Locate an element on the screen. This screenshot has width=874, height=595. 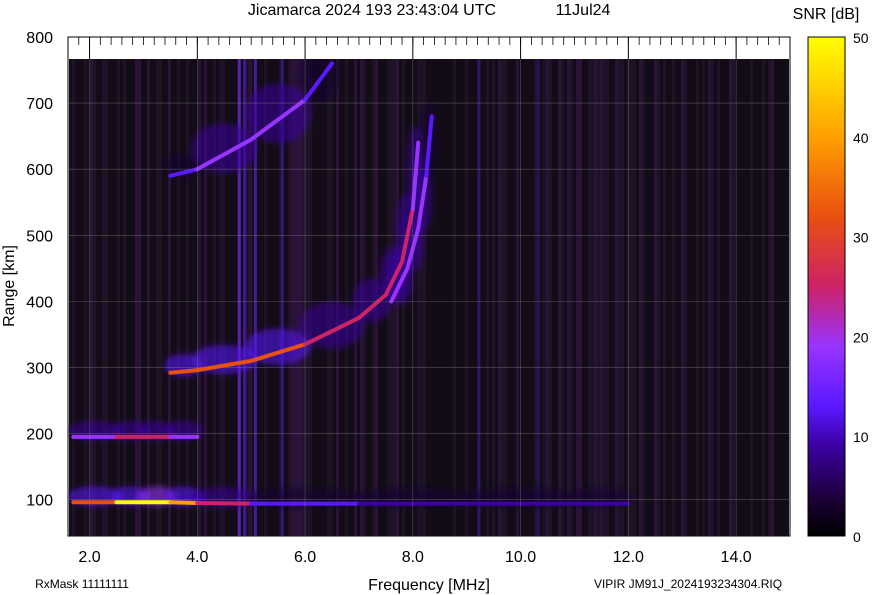
y-tick-label: 100 is located at coordinates (39, 501).